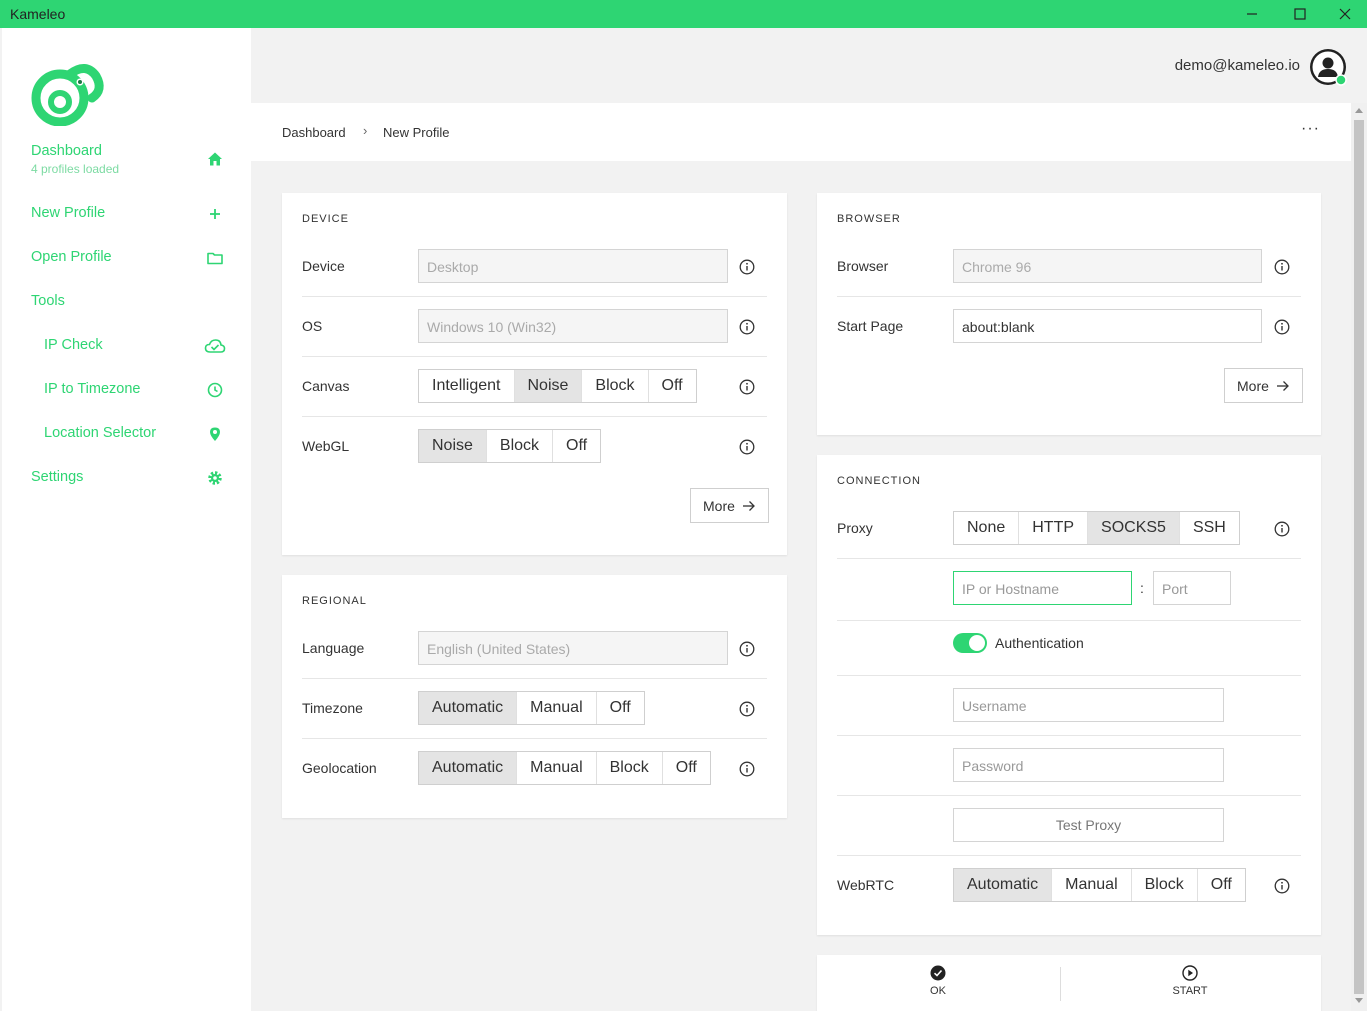 This screenshot has height=1011, width=1367. I want to click on more-options-icon: ···, so click(1310, 129).